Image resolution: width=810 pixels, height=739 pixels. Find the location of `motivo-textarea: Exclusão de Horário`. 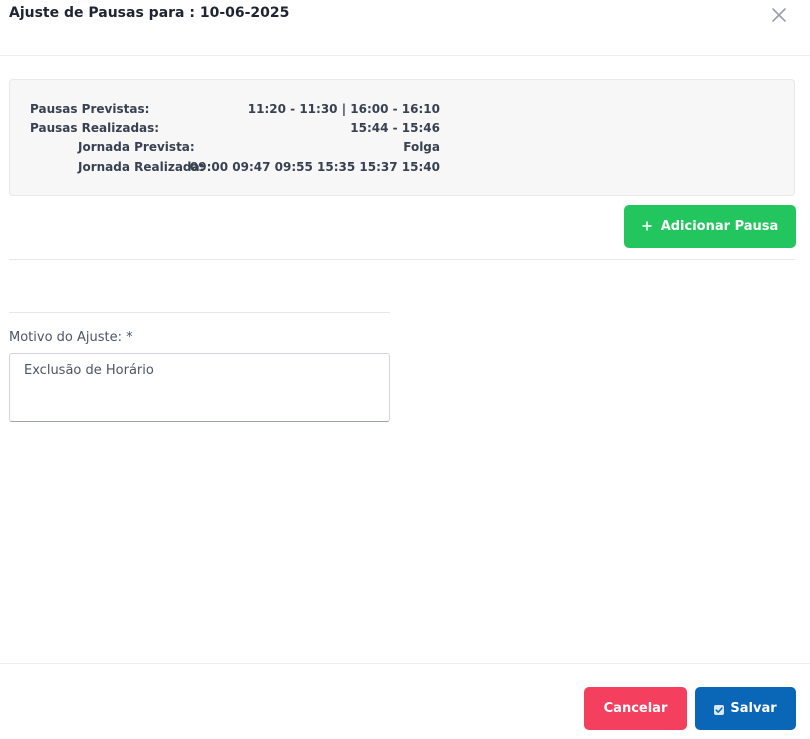

motivo-textarea: Exclusão de Horário is located at coordinates (199, 387).